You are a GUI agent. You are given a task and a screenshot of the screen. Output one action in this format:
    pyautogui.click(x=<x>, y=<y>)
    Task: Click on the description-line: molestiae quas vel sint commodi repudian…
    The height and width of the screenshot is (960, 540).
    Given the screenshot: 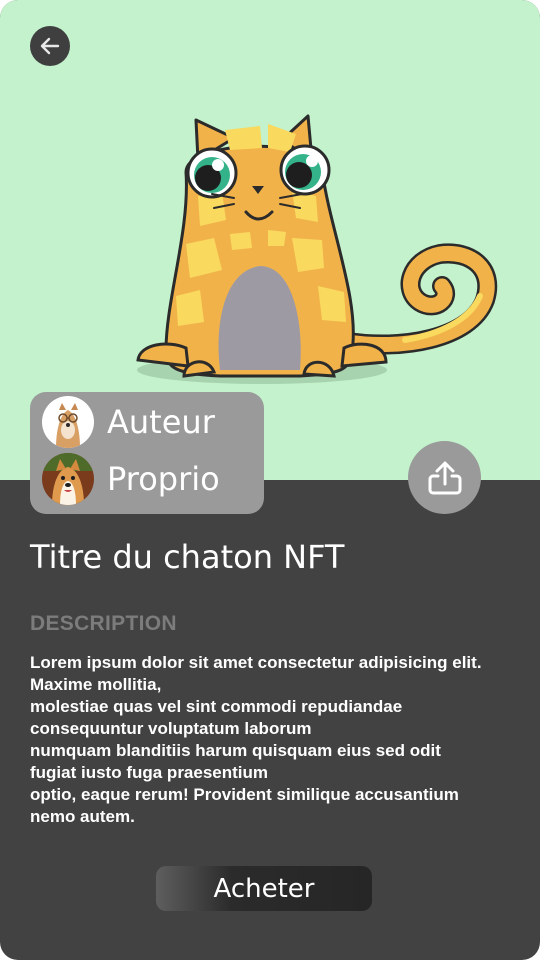 What is the action you would take?
    pyautogui.click(x=216, y=706)
    